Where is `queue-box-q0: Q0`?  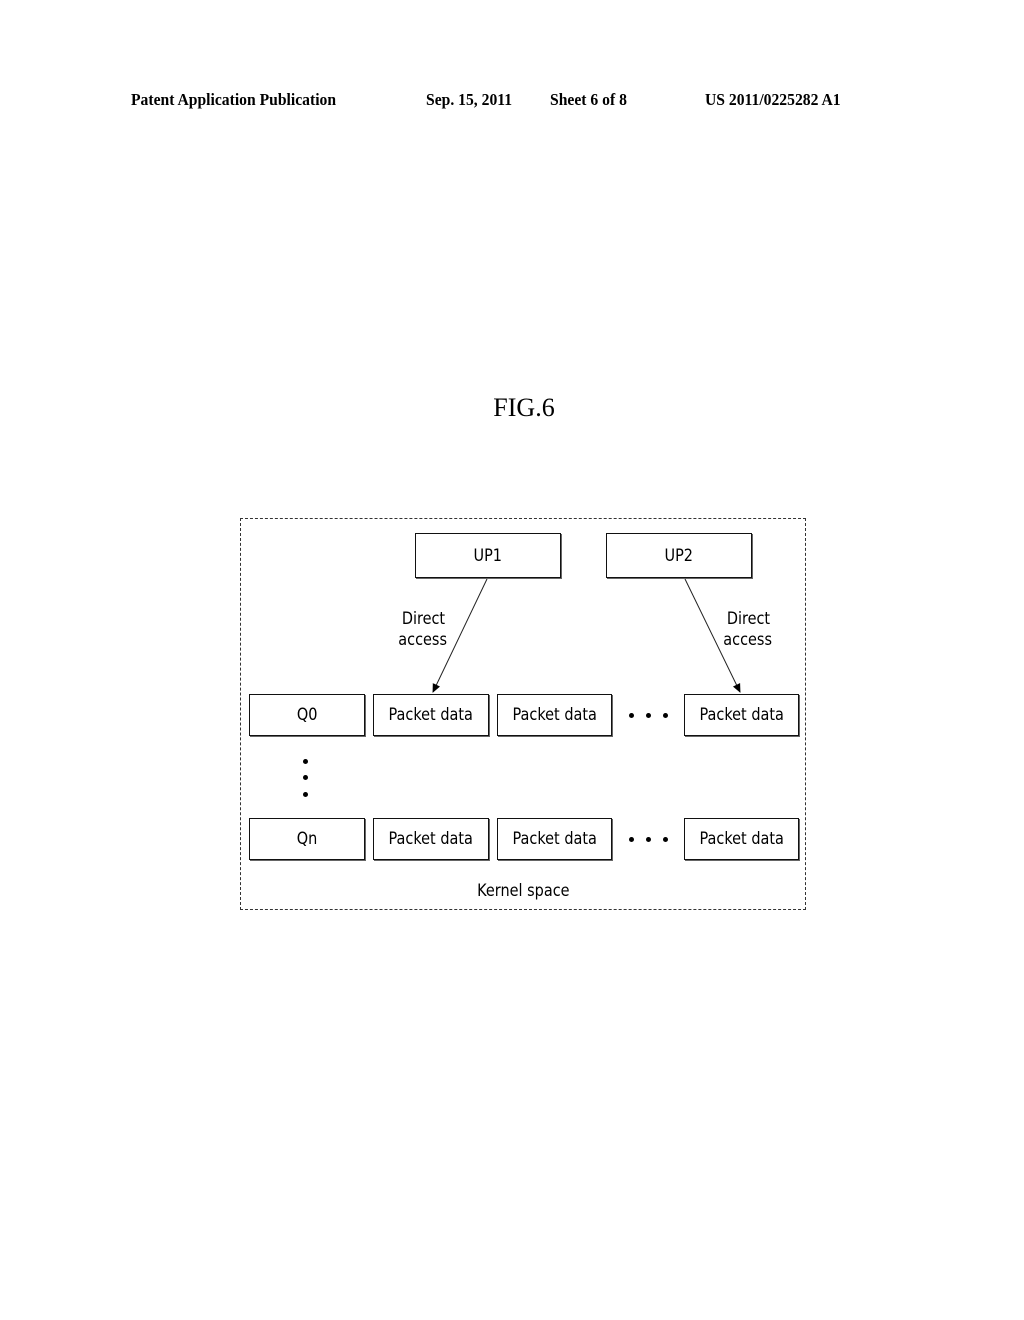 queue-box-q0: Q0 is located at coordinates (307, 715).